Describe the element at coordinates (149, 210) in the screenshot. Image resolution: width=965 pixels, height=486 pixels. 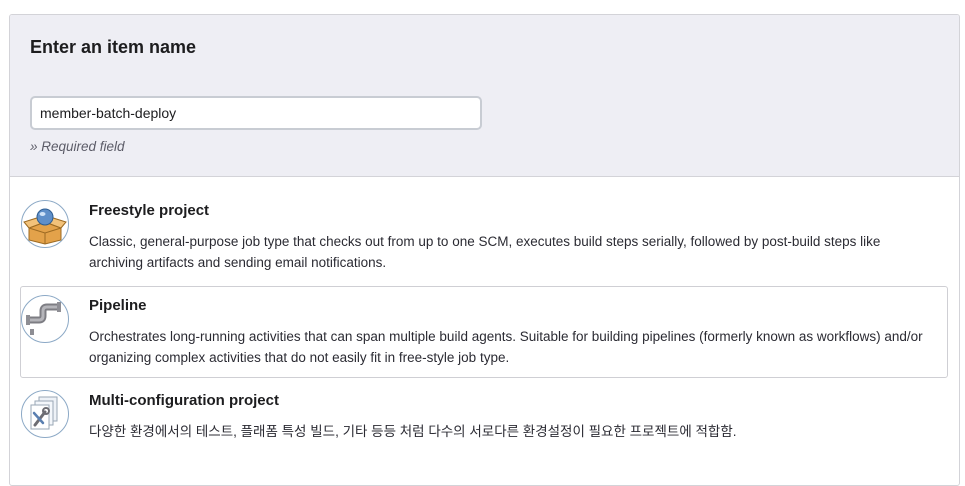
I see `job-type-name: Freestyle project` at that location.